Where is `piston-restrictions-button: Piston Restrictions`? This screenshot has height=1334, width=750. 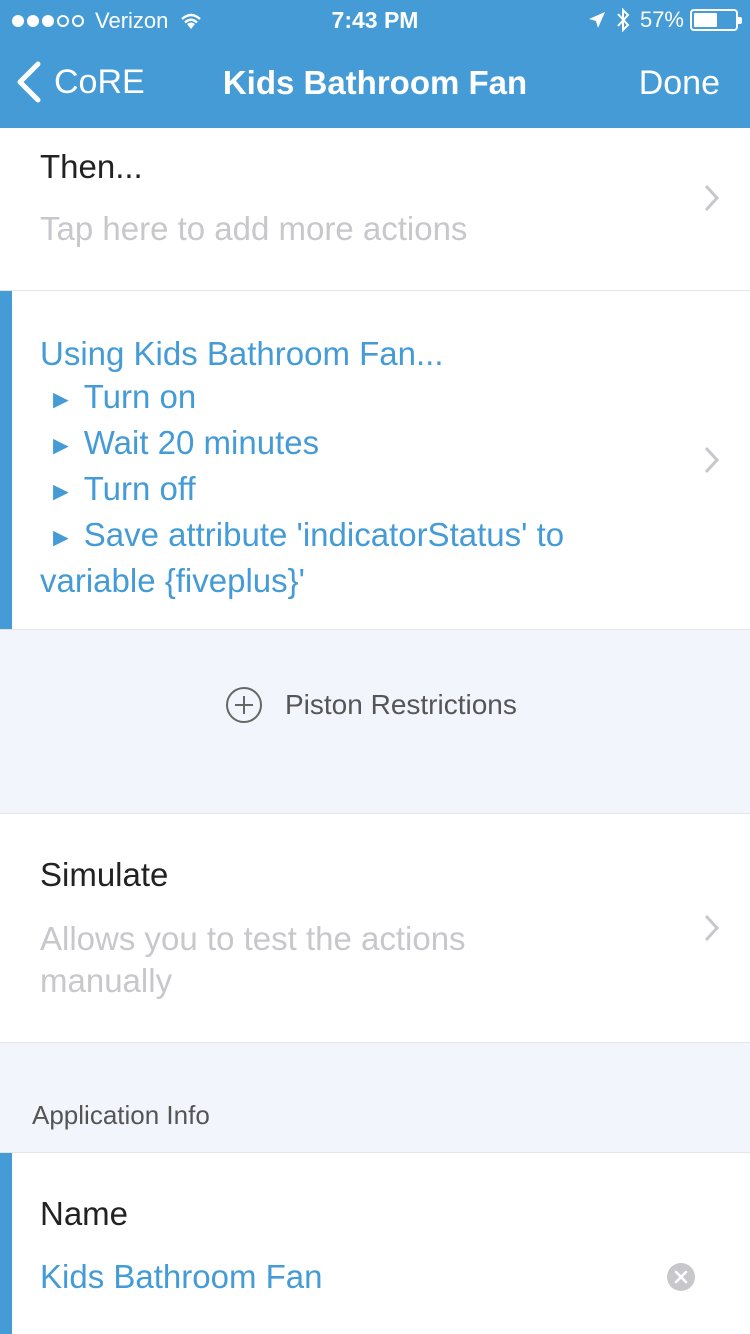 piston-restrictions-button: Piston Restrictions is located at coordinates (371, 705).